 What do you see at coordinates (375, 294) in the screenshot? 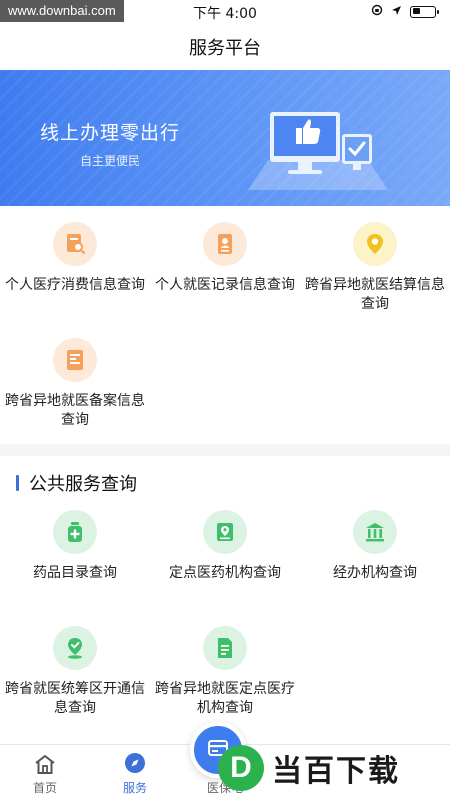
I see `service-label: 跨省异地就医结算信息查询` at bounding box center [375, 294].